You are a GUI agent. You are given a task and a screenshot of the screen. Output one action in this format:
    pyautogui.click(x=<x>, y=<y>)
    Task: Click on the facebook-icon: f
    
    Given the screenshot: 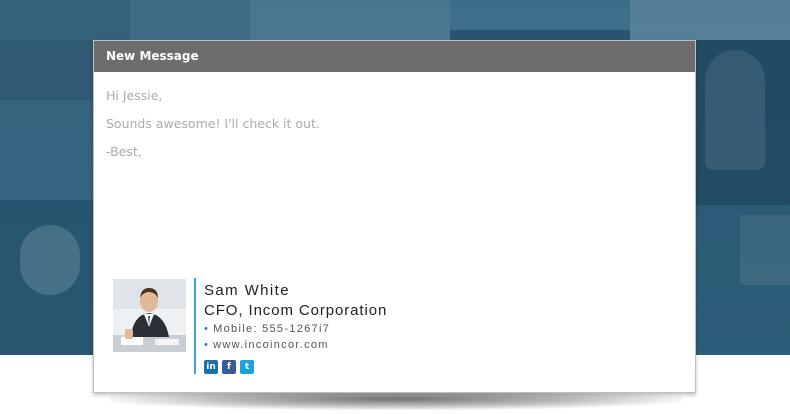 What is the action you would take?
    pyautogui.click(x=229, y=367)
    